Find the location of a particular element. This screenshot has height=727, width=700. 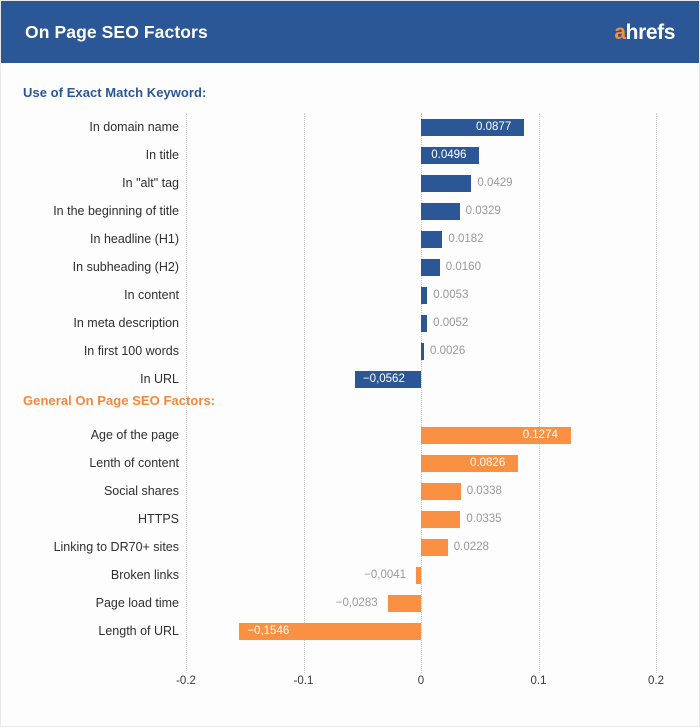

chart-row: In headline (H1) 0.0182 is located at coordinates (350, 239).